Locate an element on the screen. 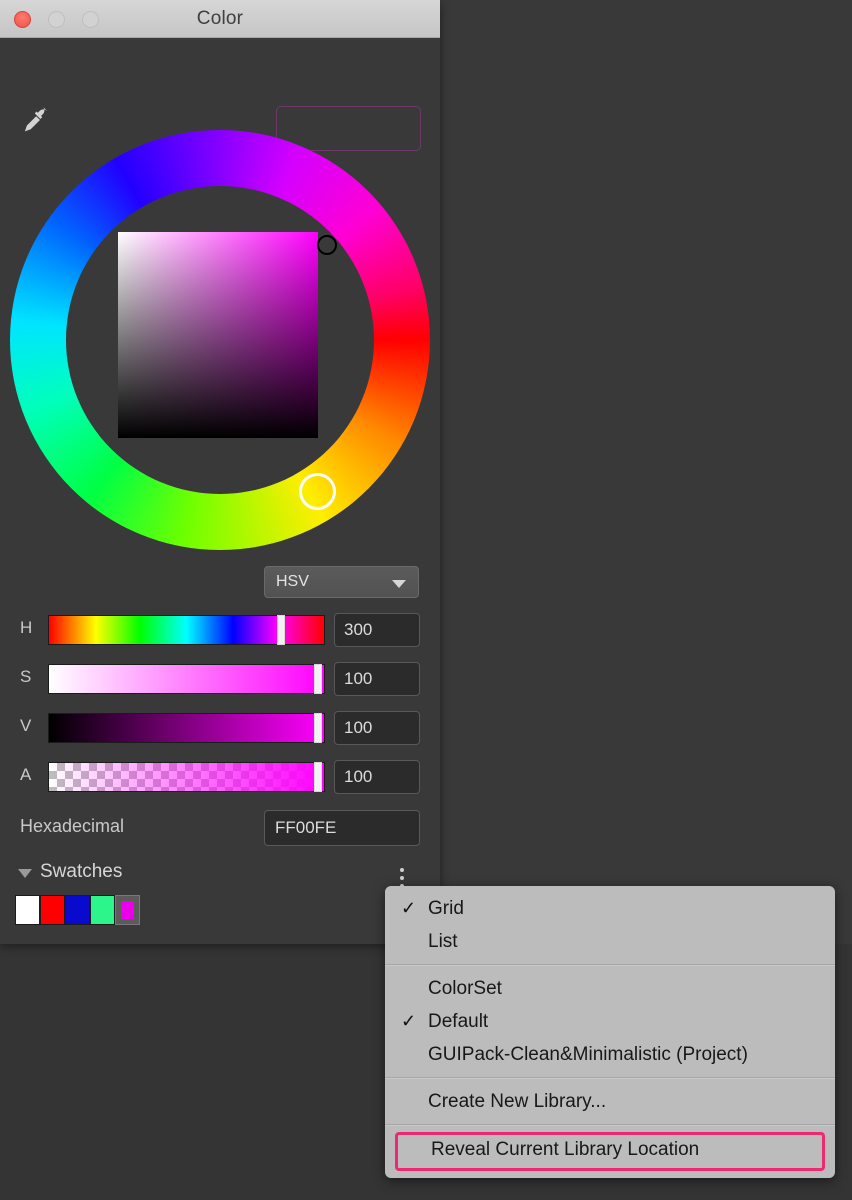 Image resolution: width=852 pixels, height=1200 pixels. slider-row-alpha: A 100 is located at coordinates (220, 777).